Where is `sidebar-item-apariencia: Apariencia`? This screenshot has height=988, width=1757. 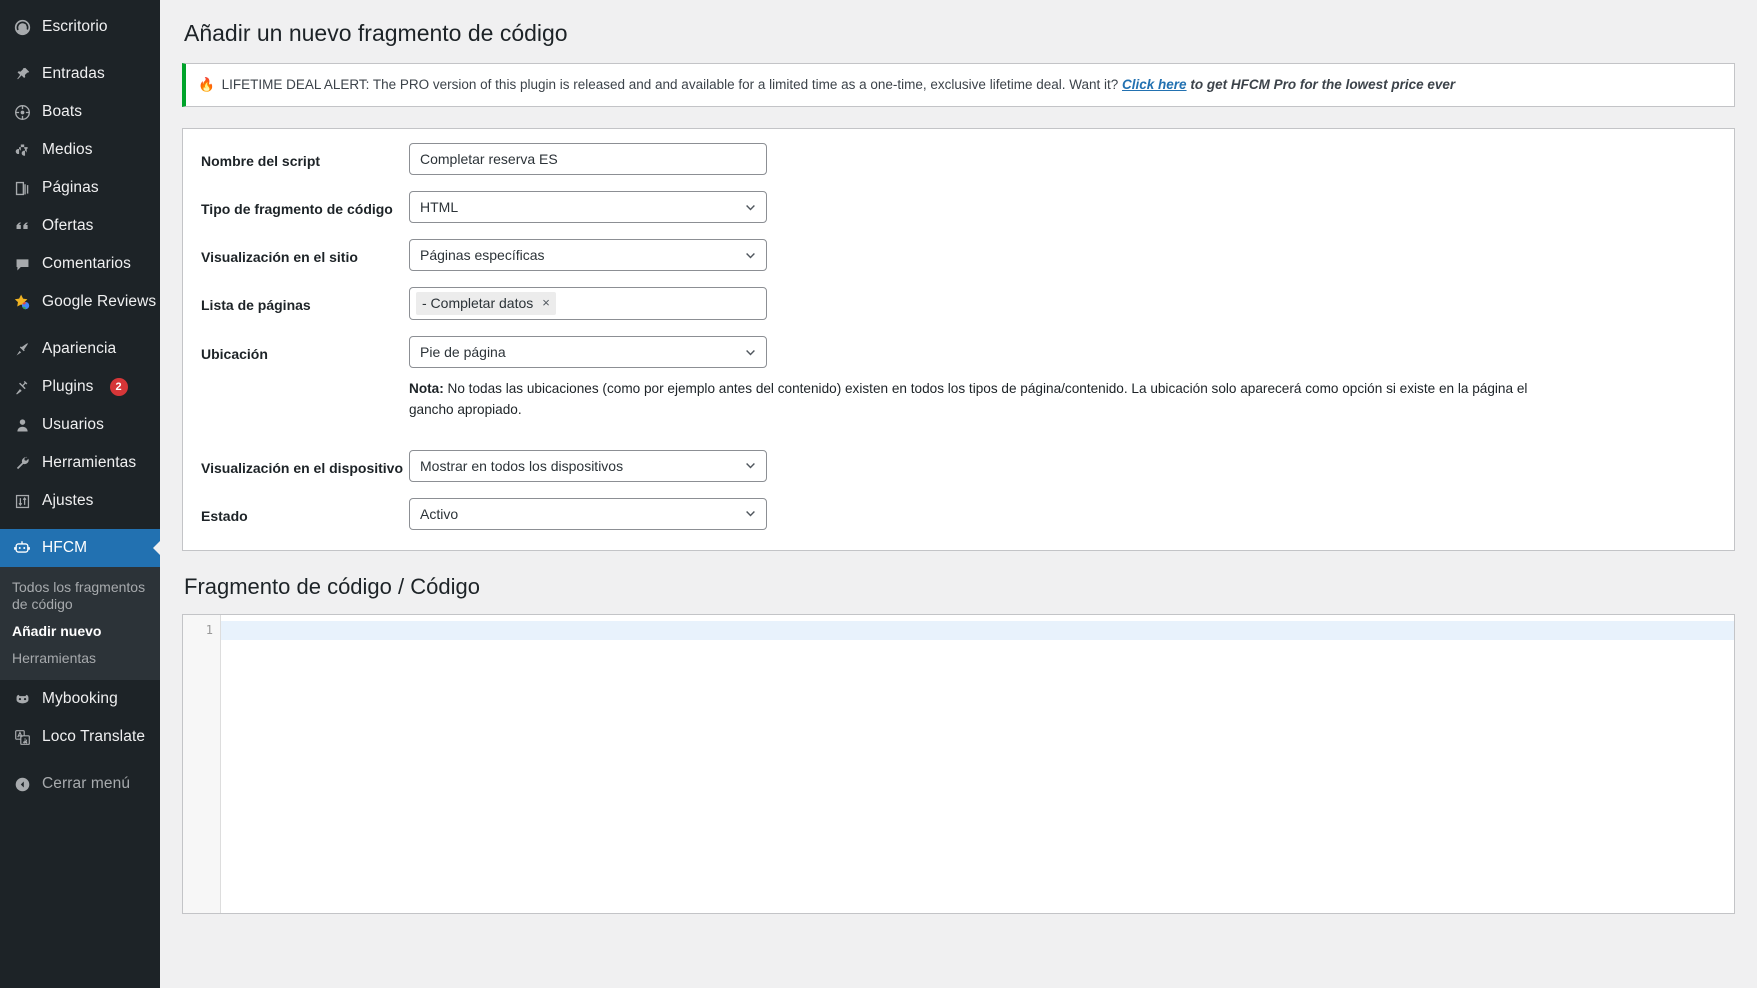
sidebar-item-apariencia: Apariencia is located at coordinates (80, 349).